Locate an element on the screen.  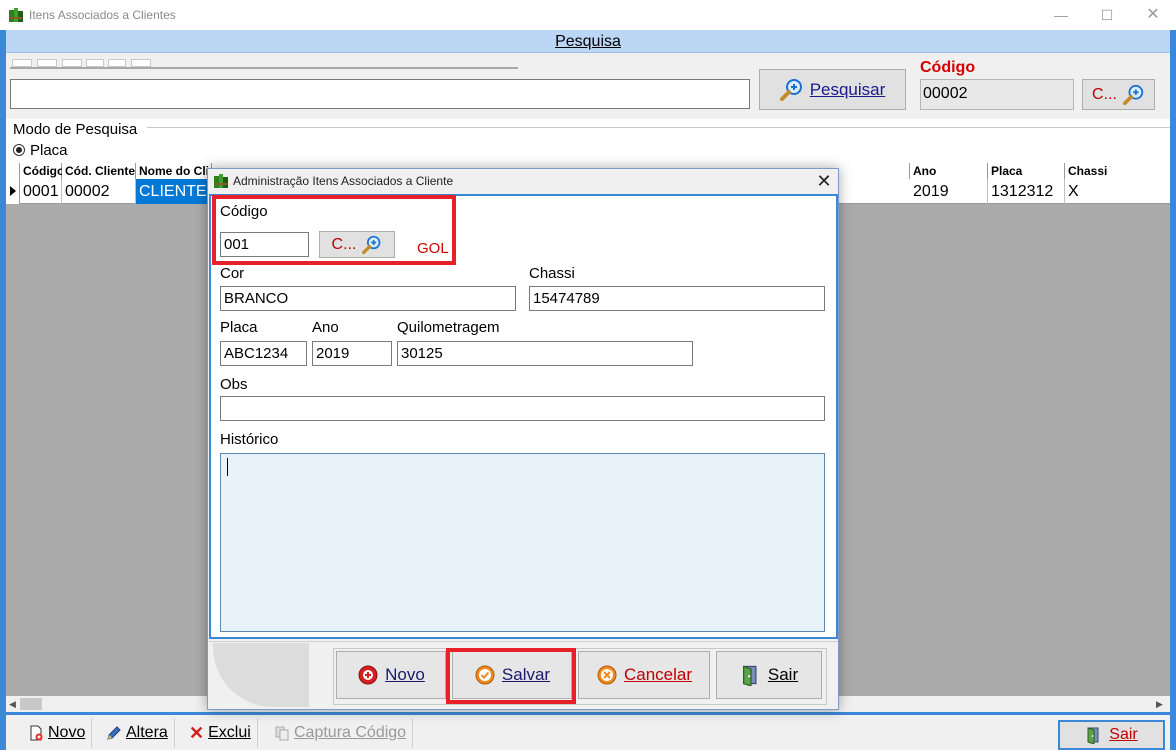
title-bar is located at coordinates (588, 15).